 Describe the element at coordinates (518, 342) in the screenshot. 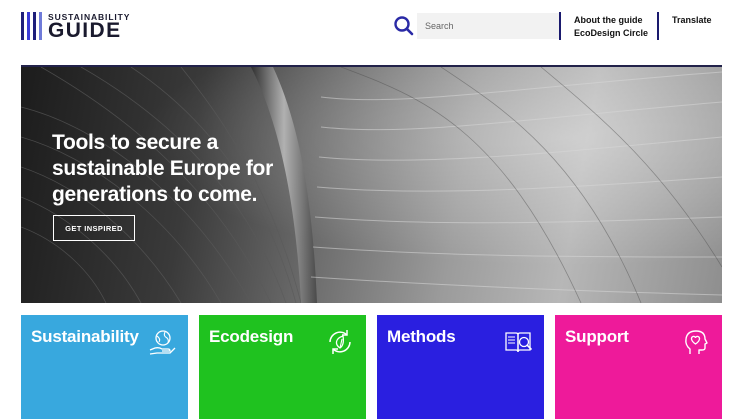

I see `book-magnifier-icon` at that location.